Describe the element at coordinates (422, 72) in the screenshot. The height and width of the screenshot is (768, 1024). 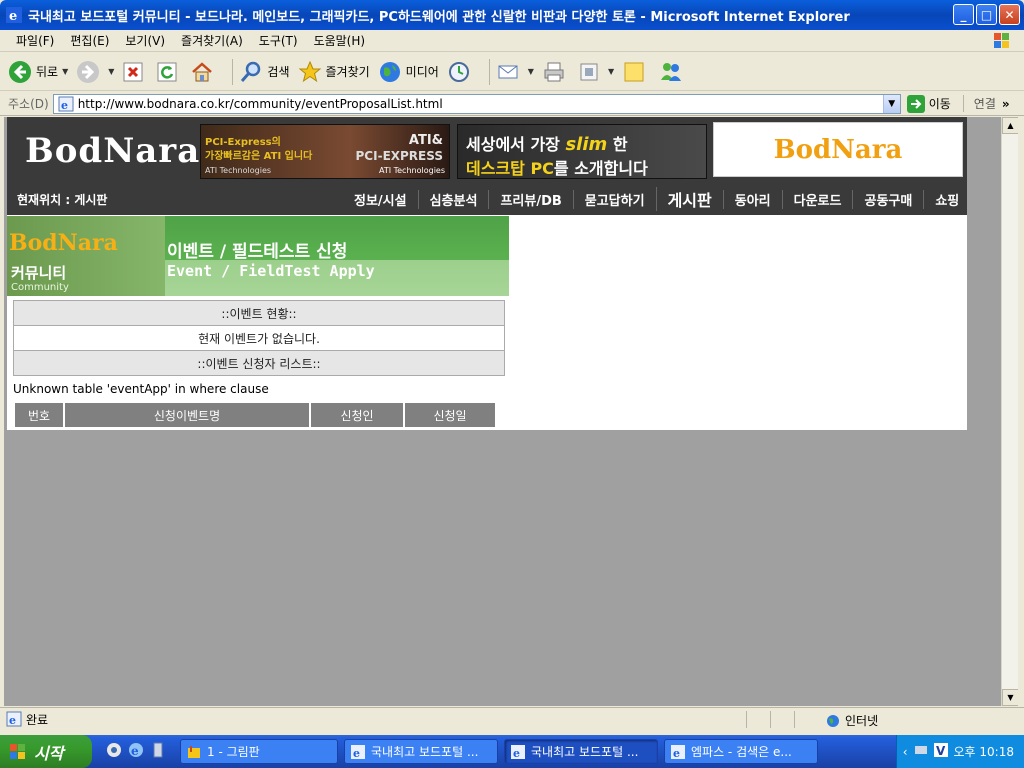
I see `media-label: 미디어` at that location.